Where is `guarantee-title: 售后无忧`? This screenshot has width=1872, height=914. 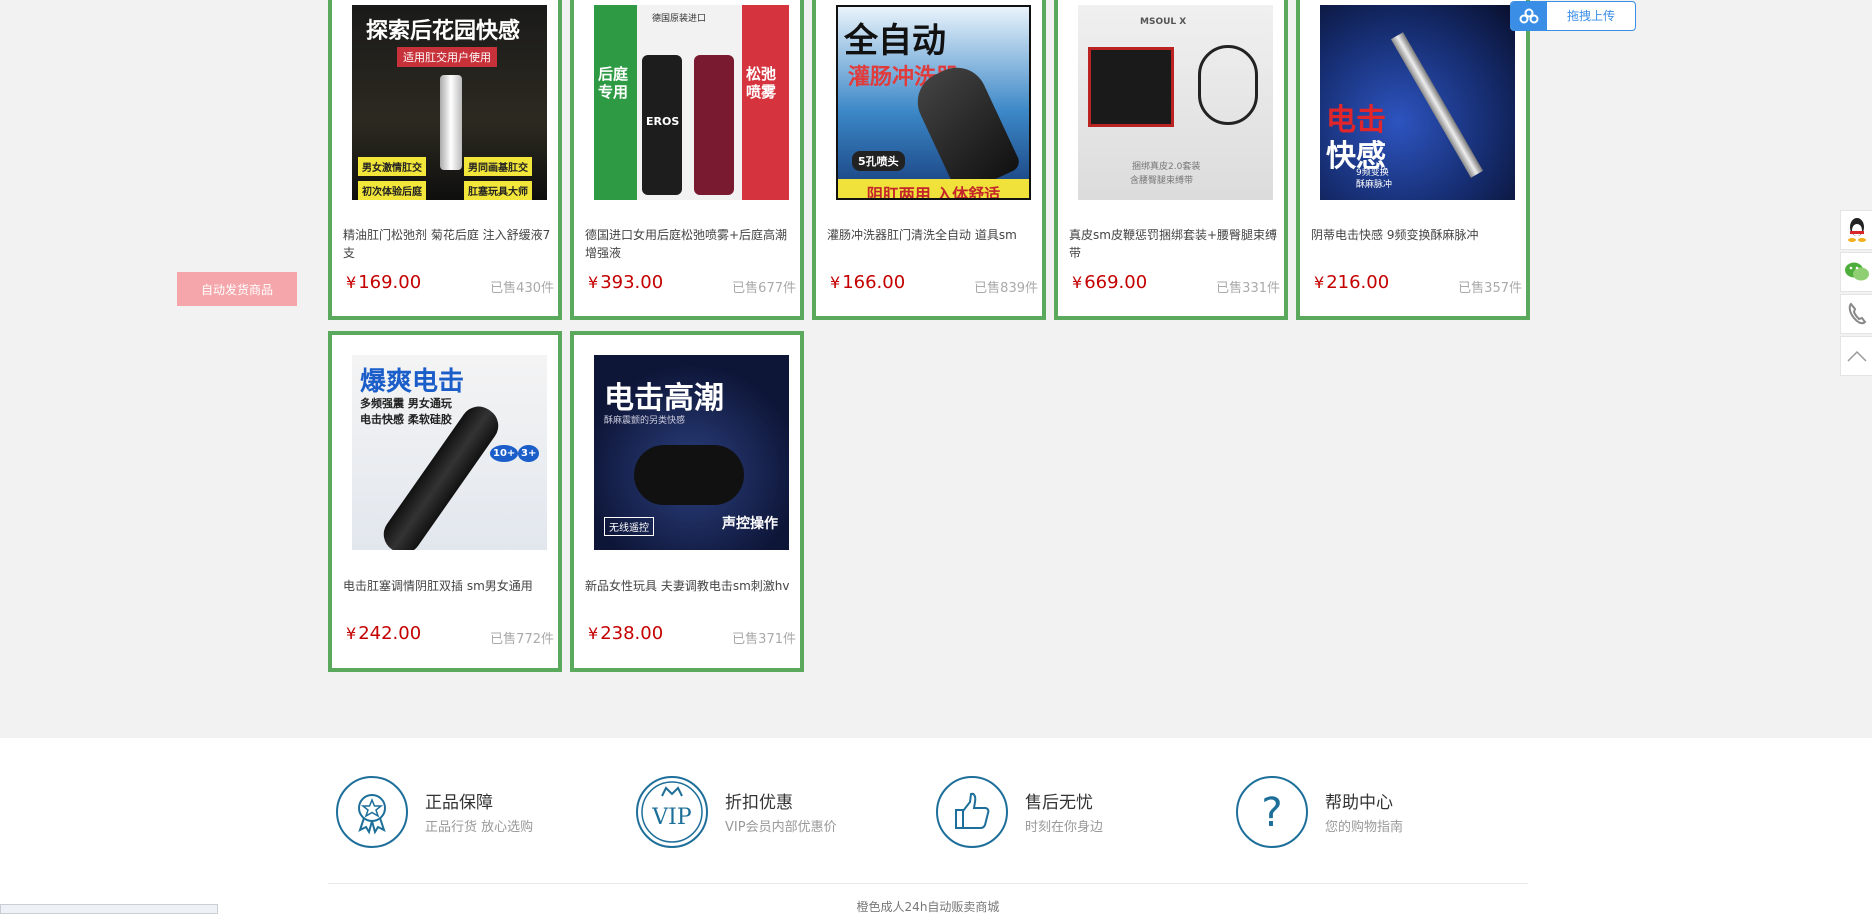 guarantee-title: 售后无忧 is located at coordinates (1059, 803).